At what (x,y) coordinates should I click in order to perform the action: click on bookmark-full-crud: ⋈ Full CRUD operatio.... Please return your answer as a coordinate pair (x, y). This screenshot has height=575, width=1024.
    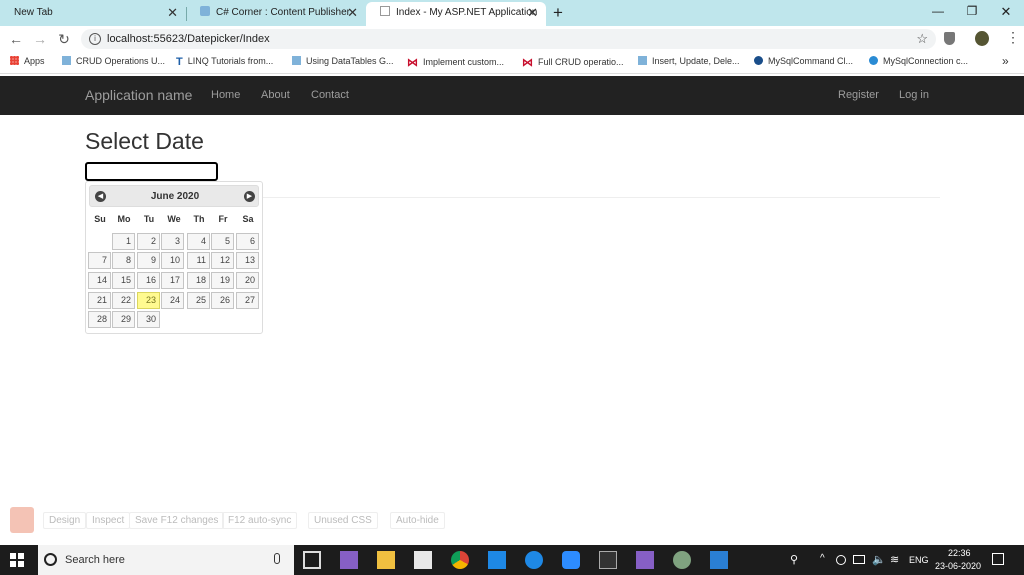
    Looking at the image, I should click on (573, 62).